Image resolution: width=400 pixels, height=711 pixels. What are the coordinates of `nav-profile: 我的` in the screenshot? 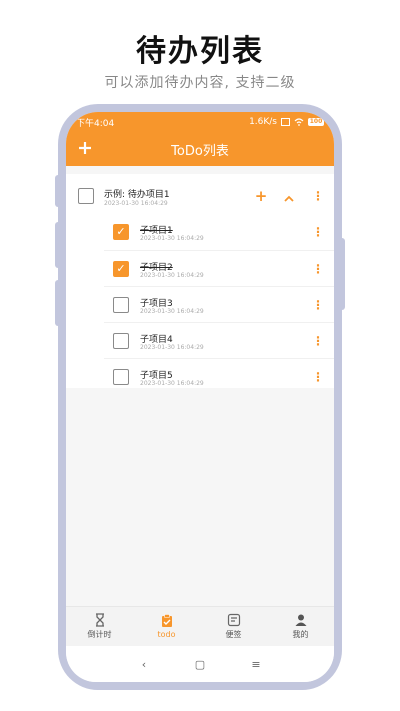 It's located at (300, 626).